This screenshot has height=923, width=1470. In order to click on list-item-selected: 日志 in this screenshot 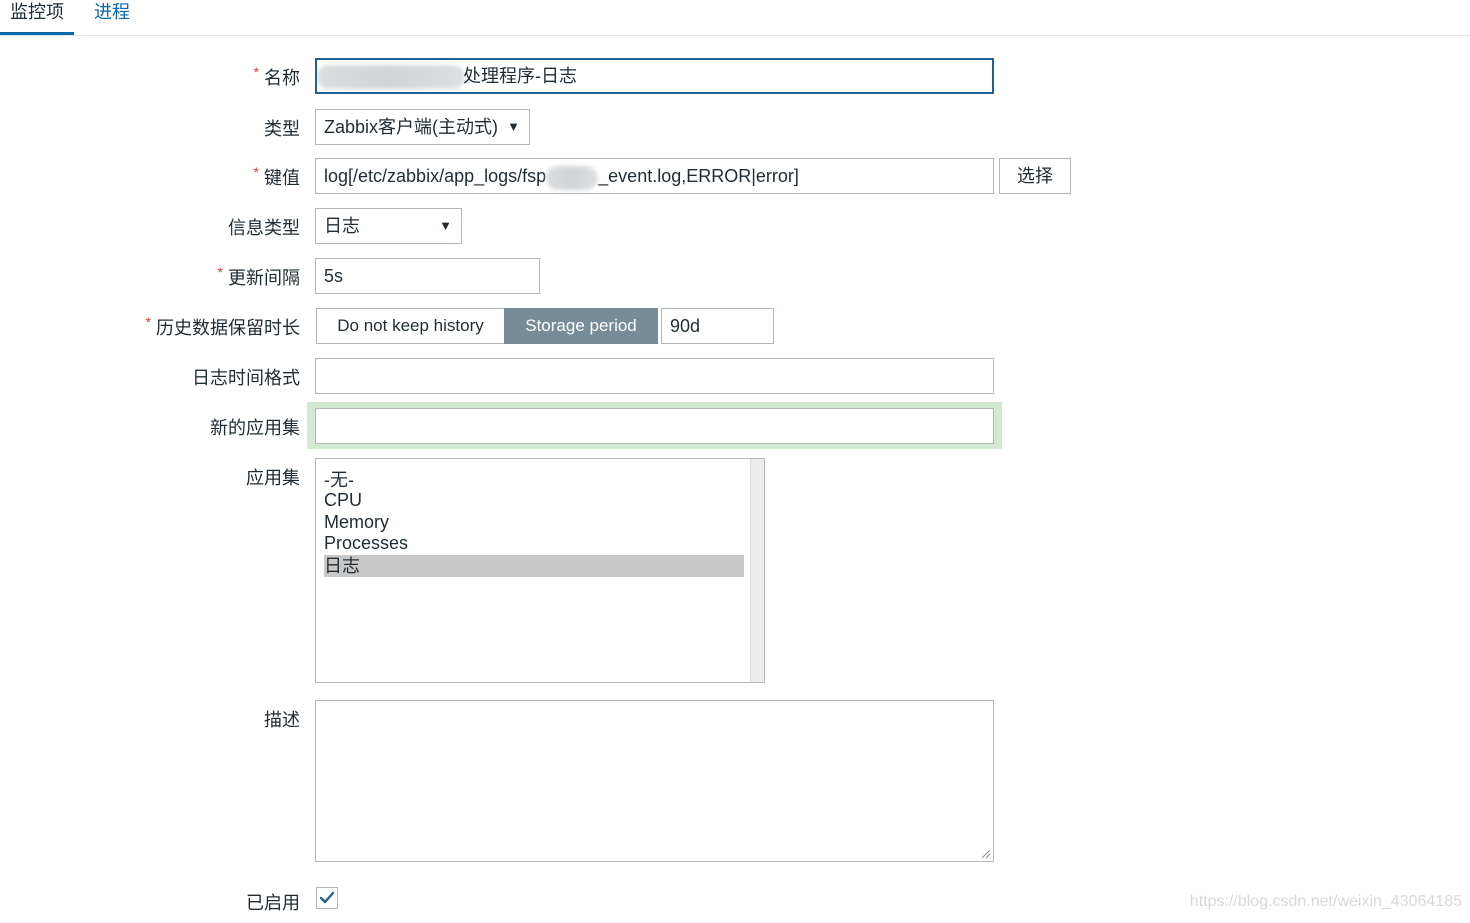, I will do `click(534, 566)`.